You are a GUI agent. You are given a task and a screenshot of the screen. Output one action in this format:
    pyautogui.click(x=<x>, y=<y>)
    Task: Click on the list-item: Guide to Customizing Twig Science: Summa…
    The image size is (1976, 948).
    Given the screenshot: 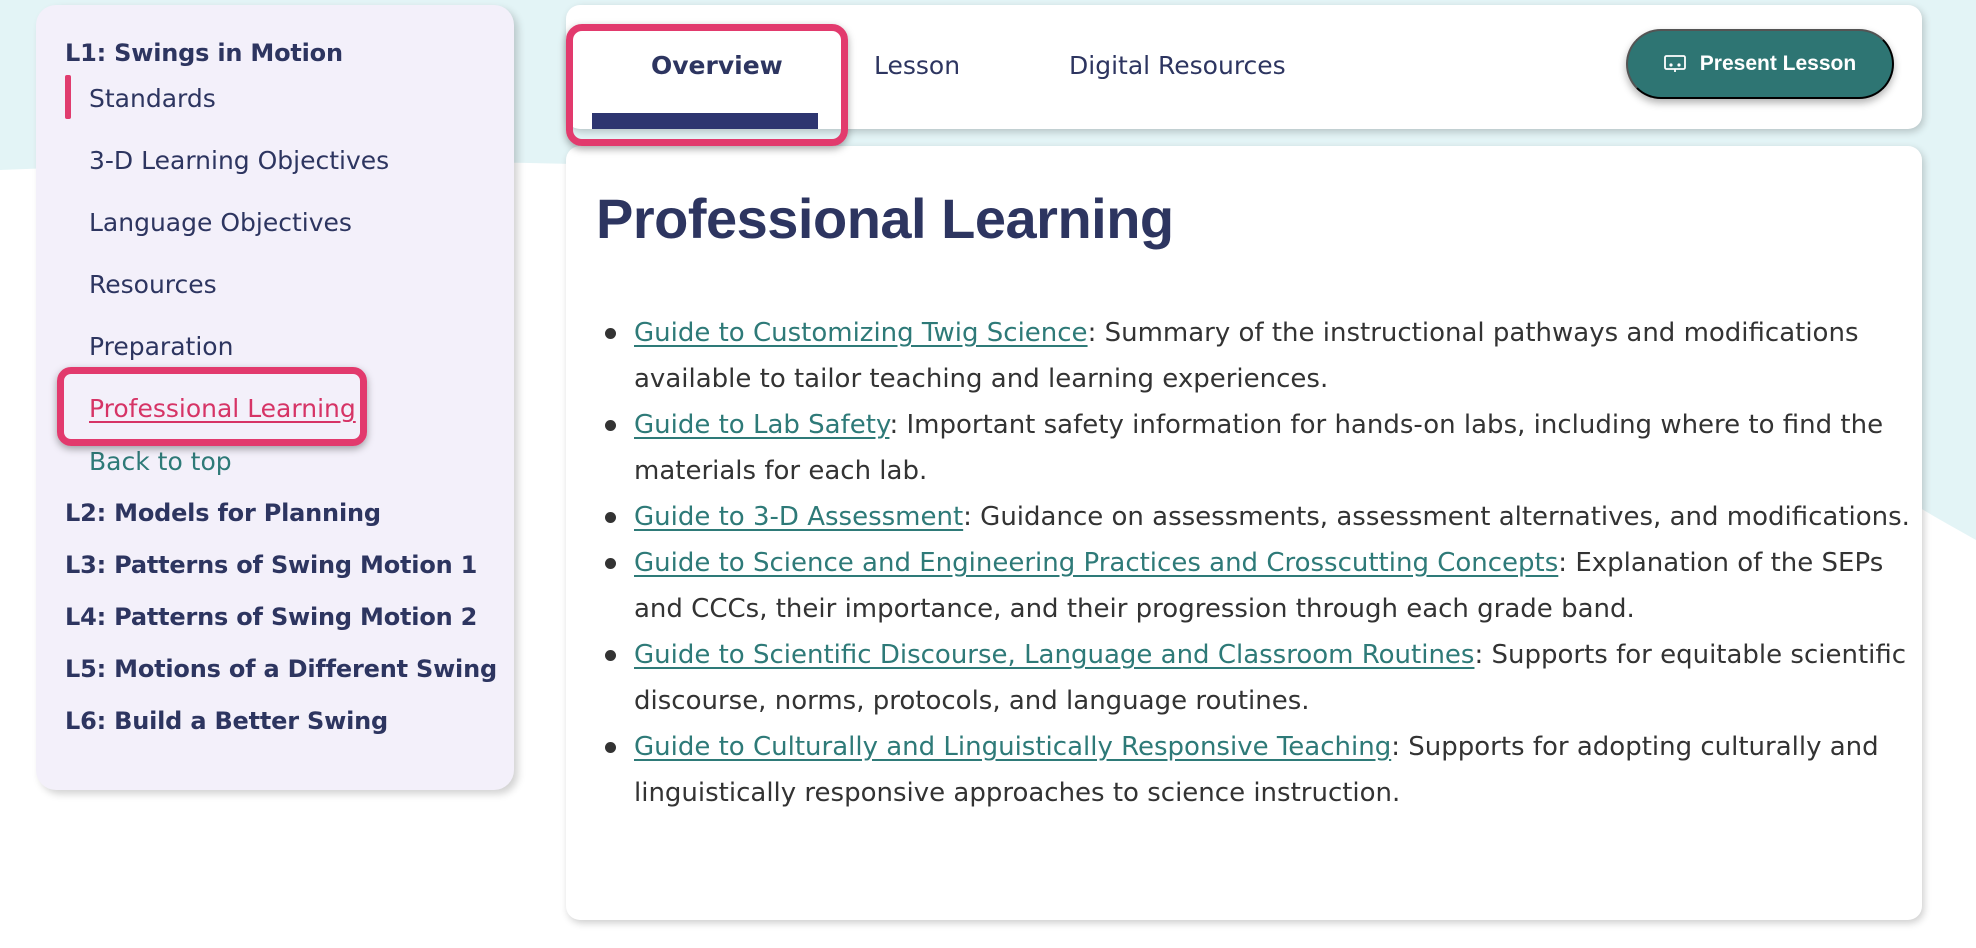 What is the action you would take?
    pyautogui.click(x=1257, y=356)
    